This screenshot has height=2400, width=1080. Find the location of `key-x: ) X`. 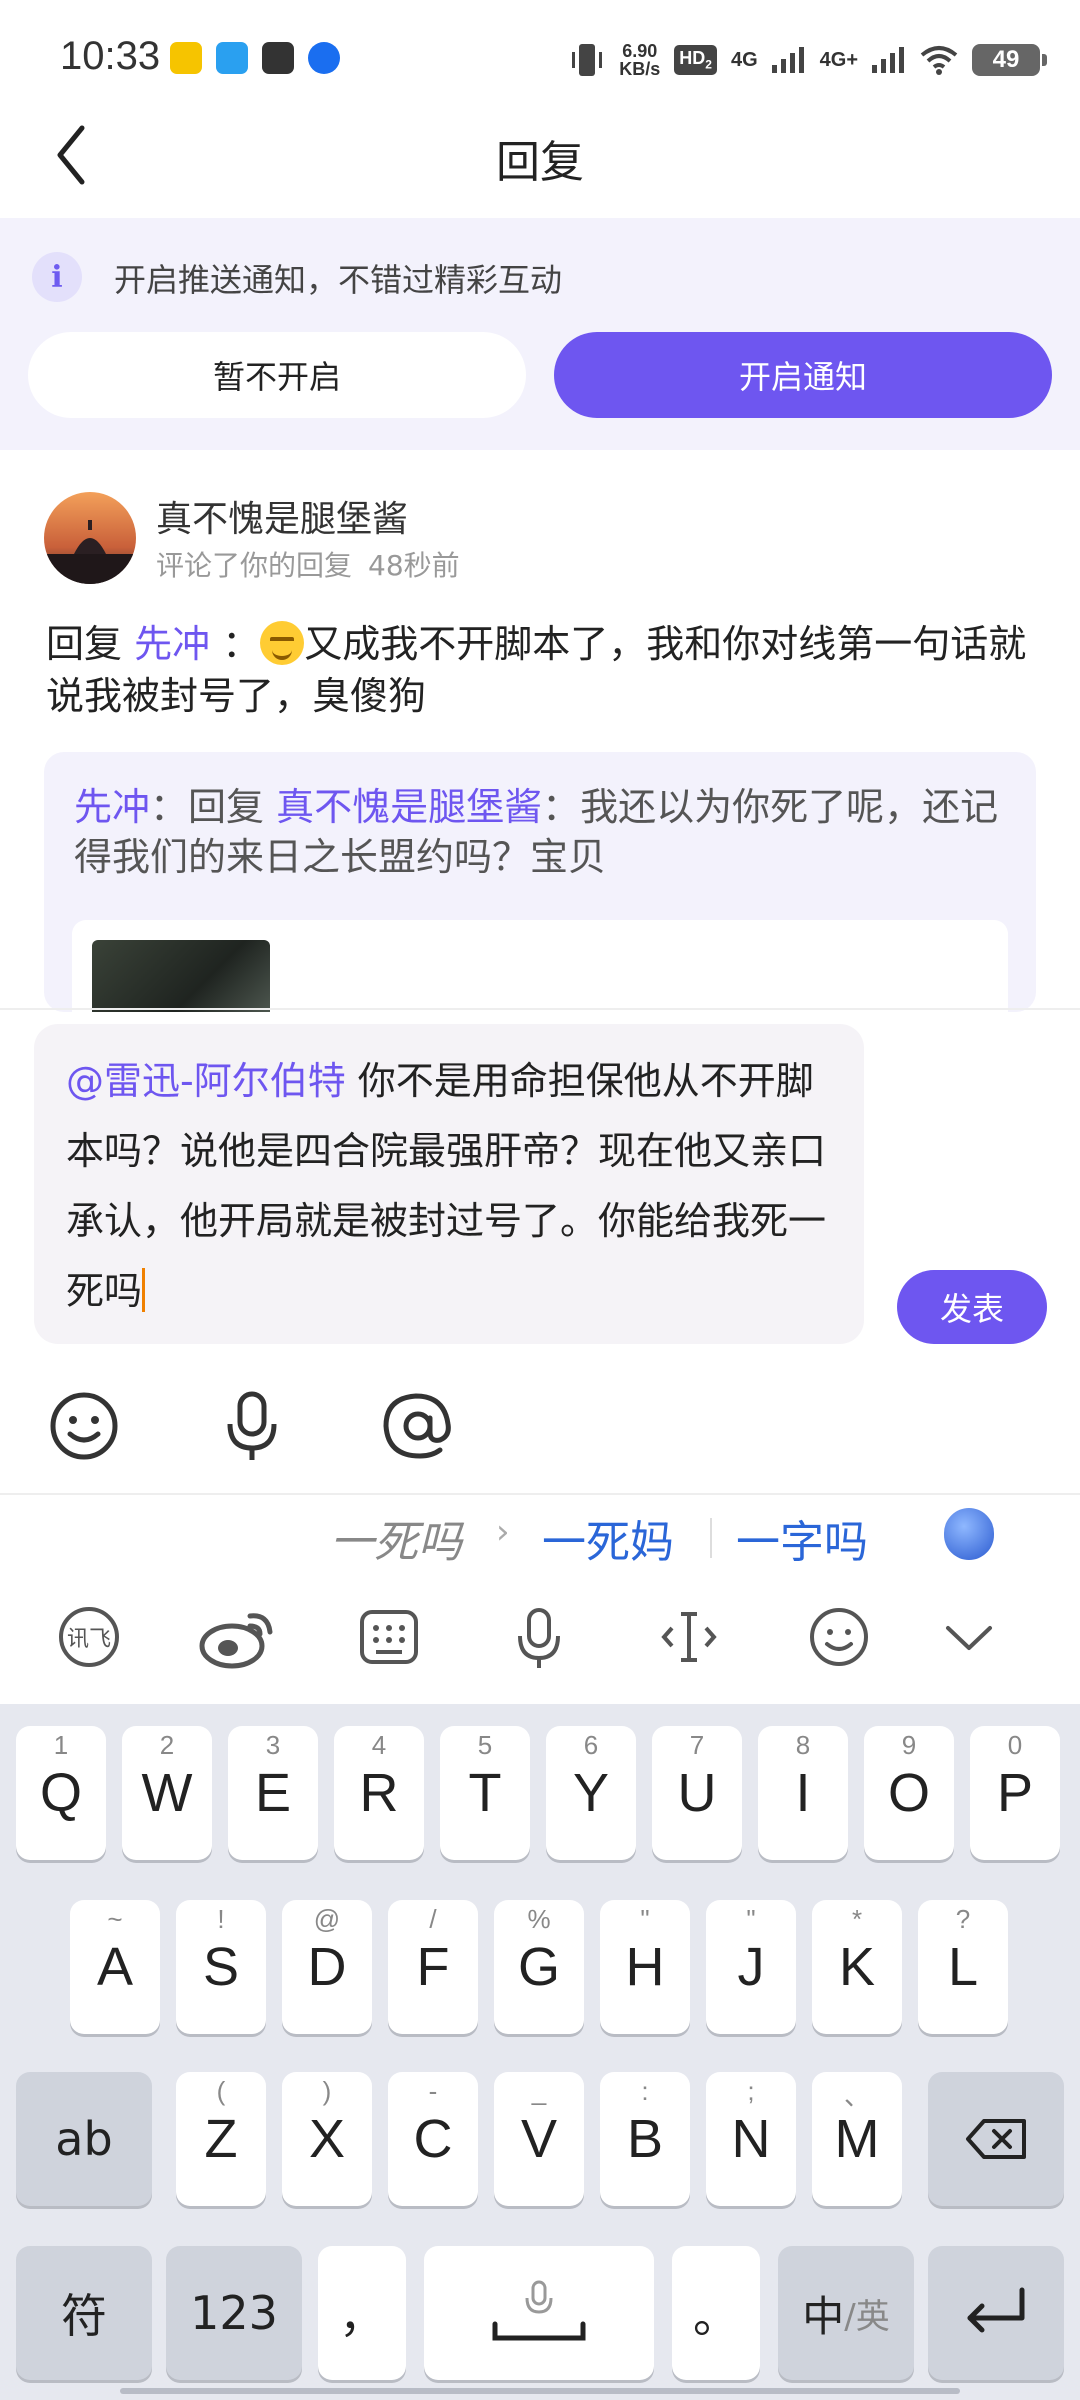

key-x: ) X is located at coordinates (327, 2139).